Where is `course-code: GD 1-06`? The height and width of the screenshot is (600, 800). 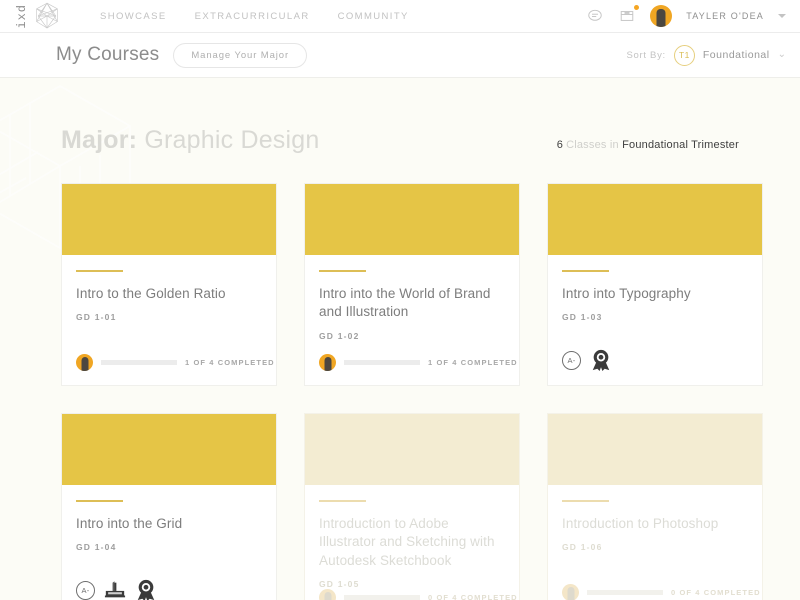
course-code: GD 1-06 is located at coordinates (582, 547).